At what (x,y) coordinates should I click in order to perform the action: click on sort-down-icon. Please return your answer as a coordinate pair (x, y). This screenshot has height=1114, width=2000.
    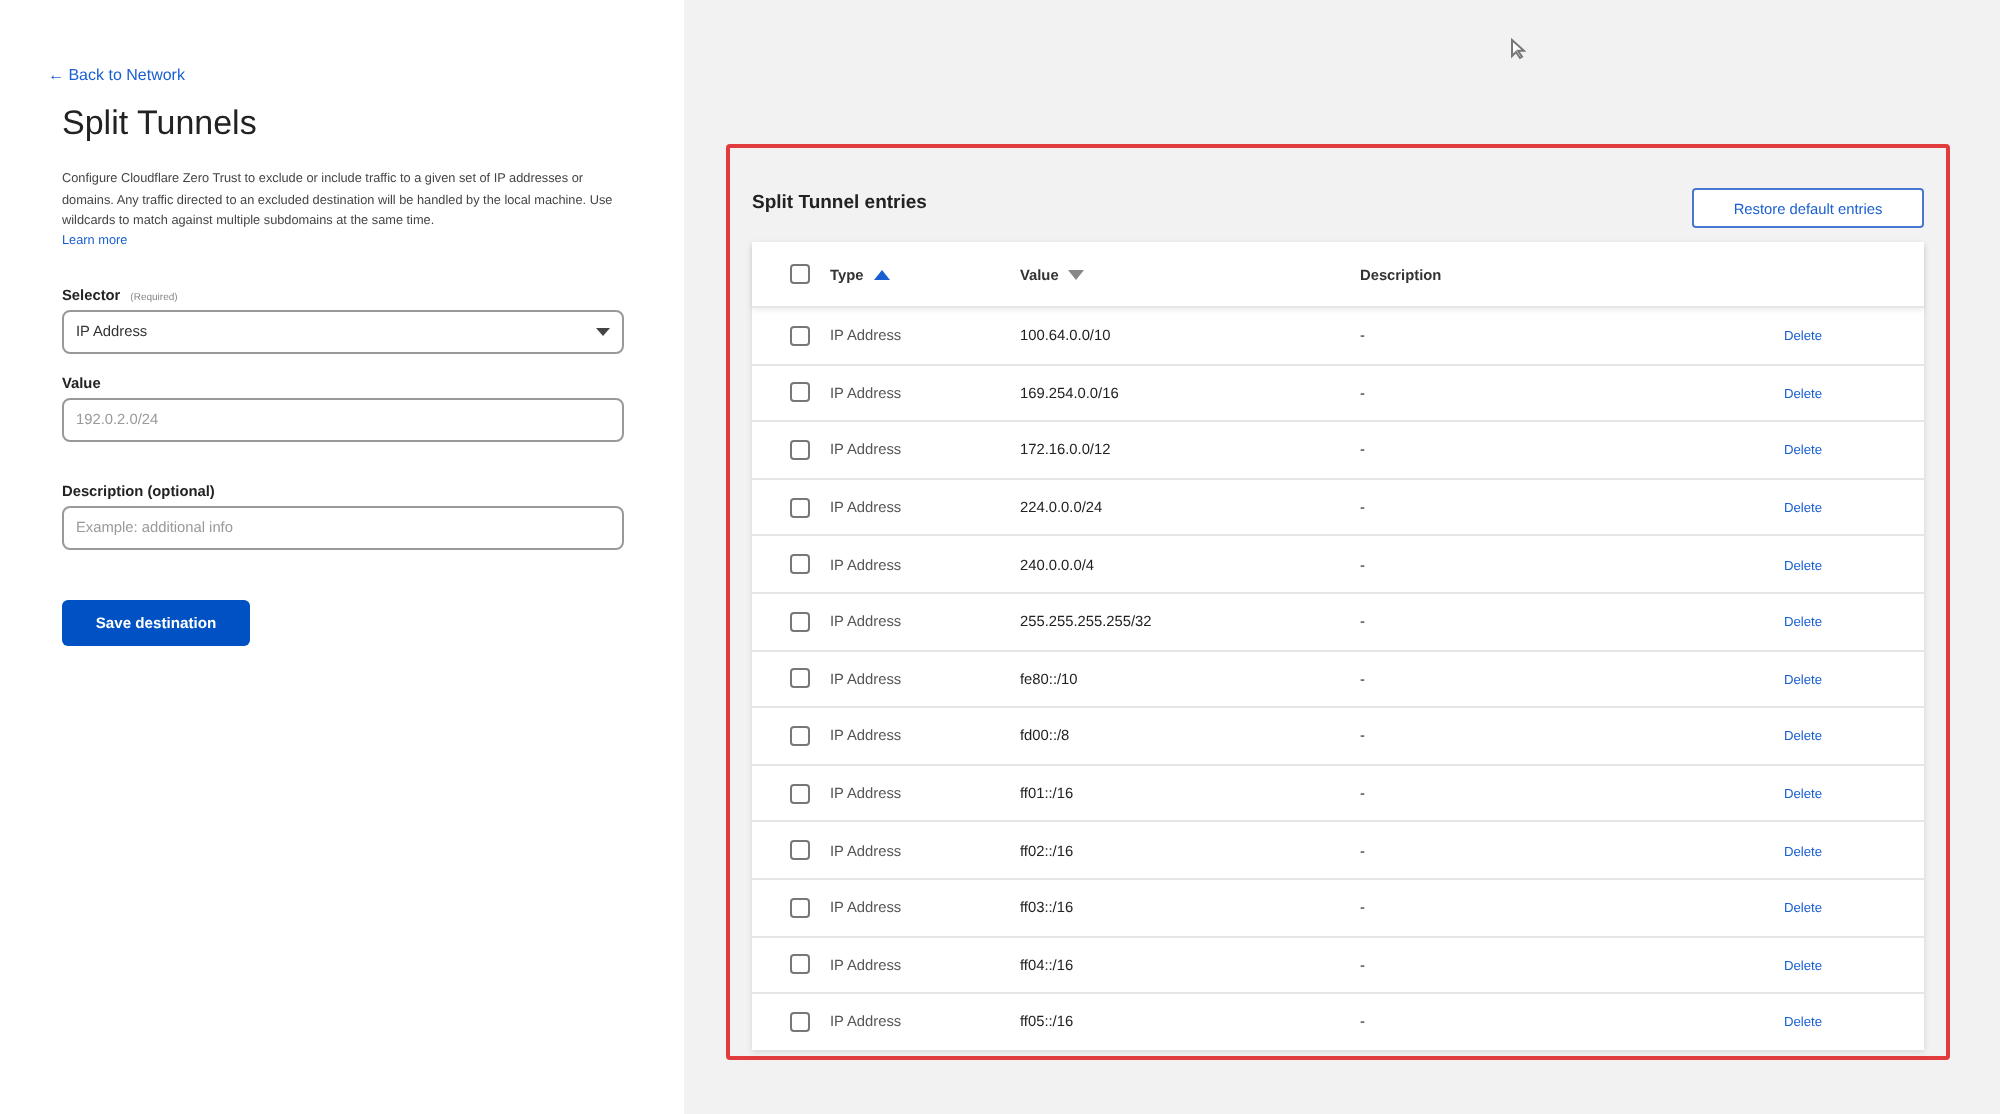
    Looking at the image, I should click on (1076, 274).